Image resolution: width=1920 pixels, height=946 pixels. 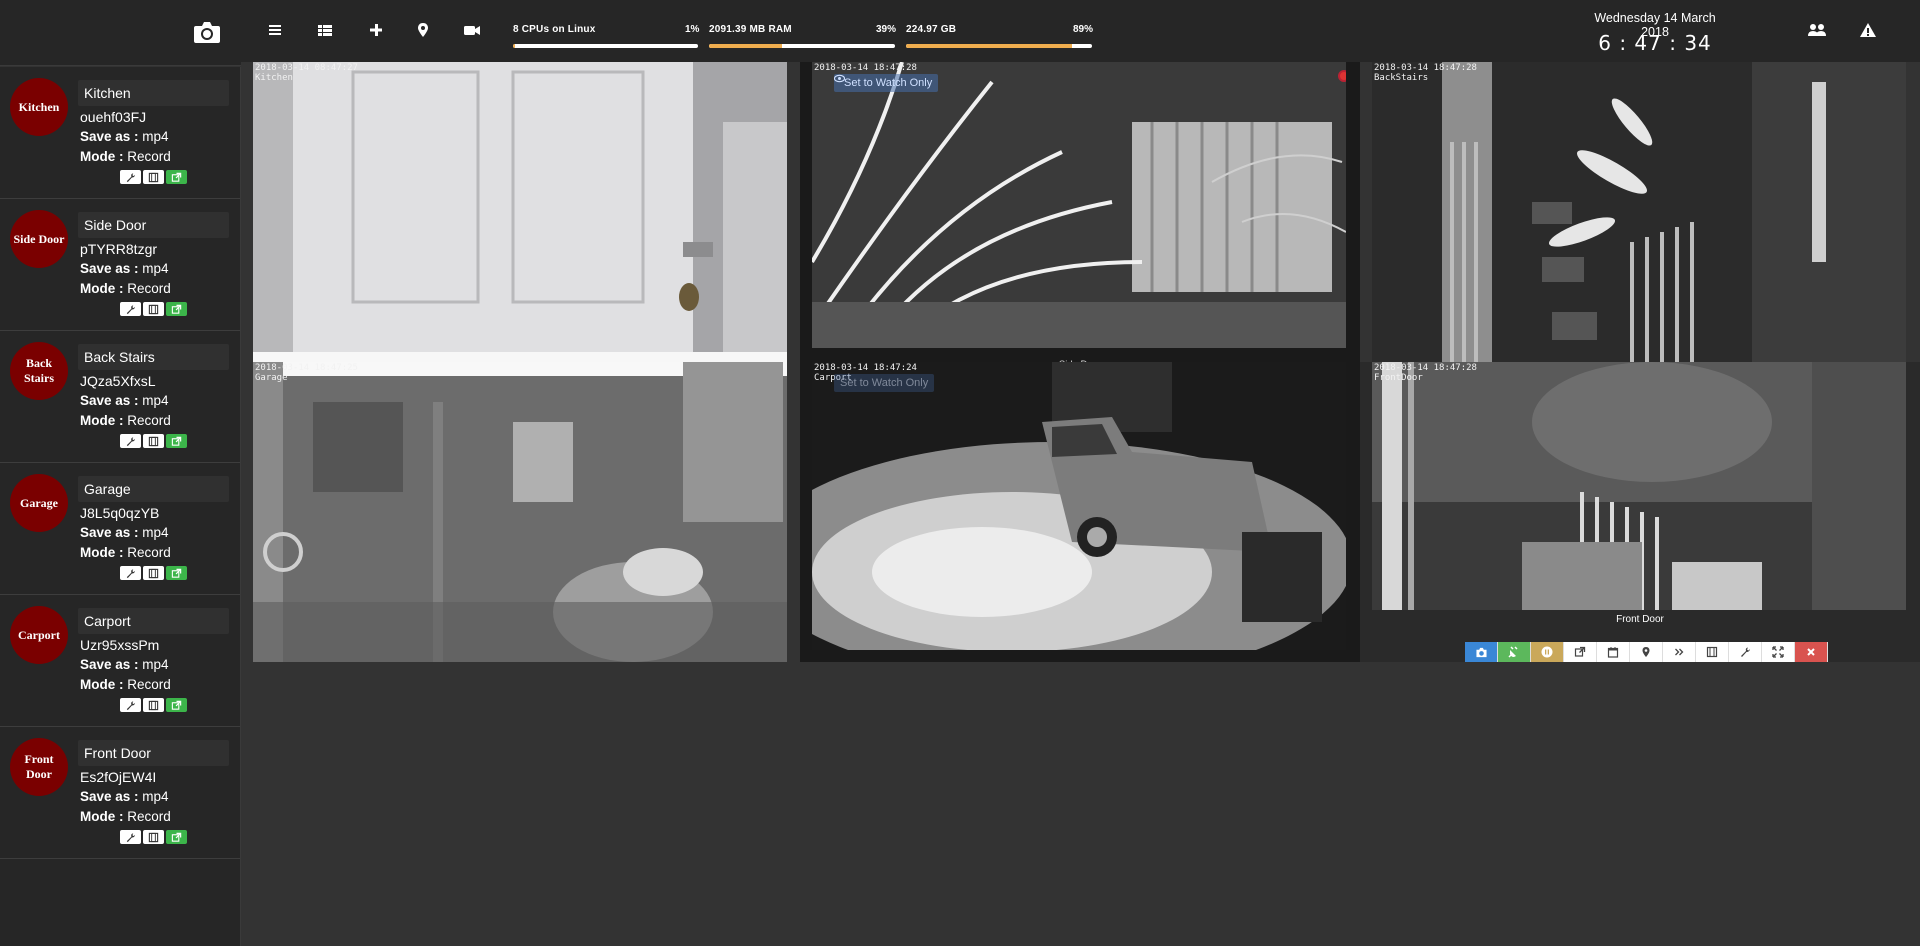 I want to click on camera-avatar-label: Side Door, so click(x=39, y=238).